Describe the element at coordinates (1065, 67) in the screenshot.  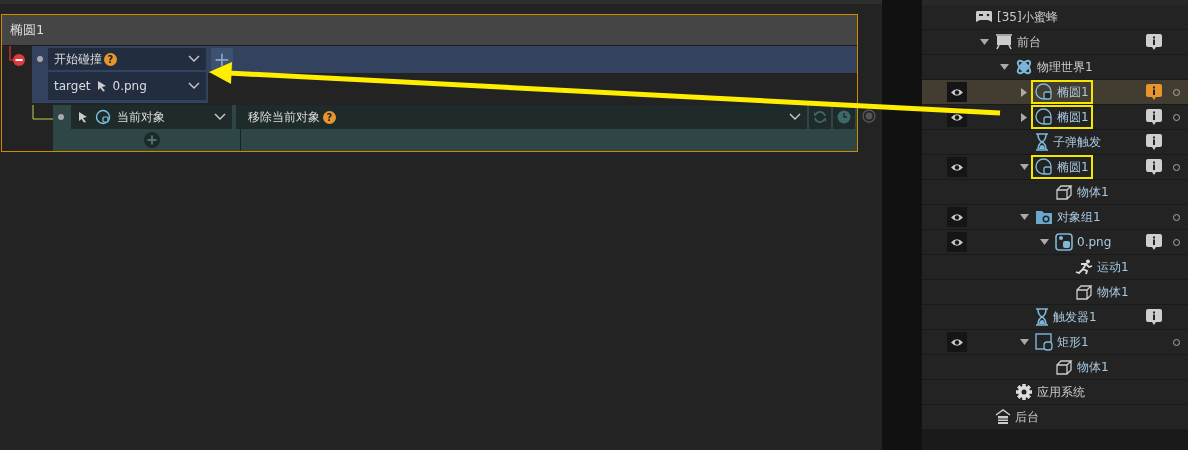
I see `node-label: 物理世界1` at that location.